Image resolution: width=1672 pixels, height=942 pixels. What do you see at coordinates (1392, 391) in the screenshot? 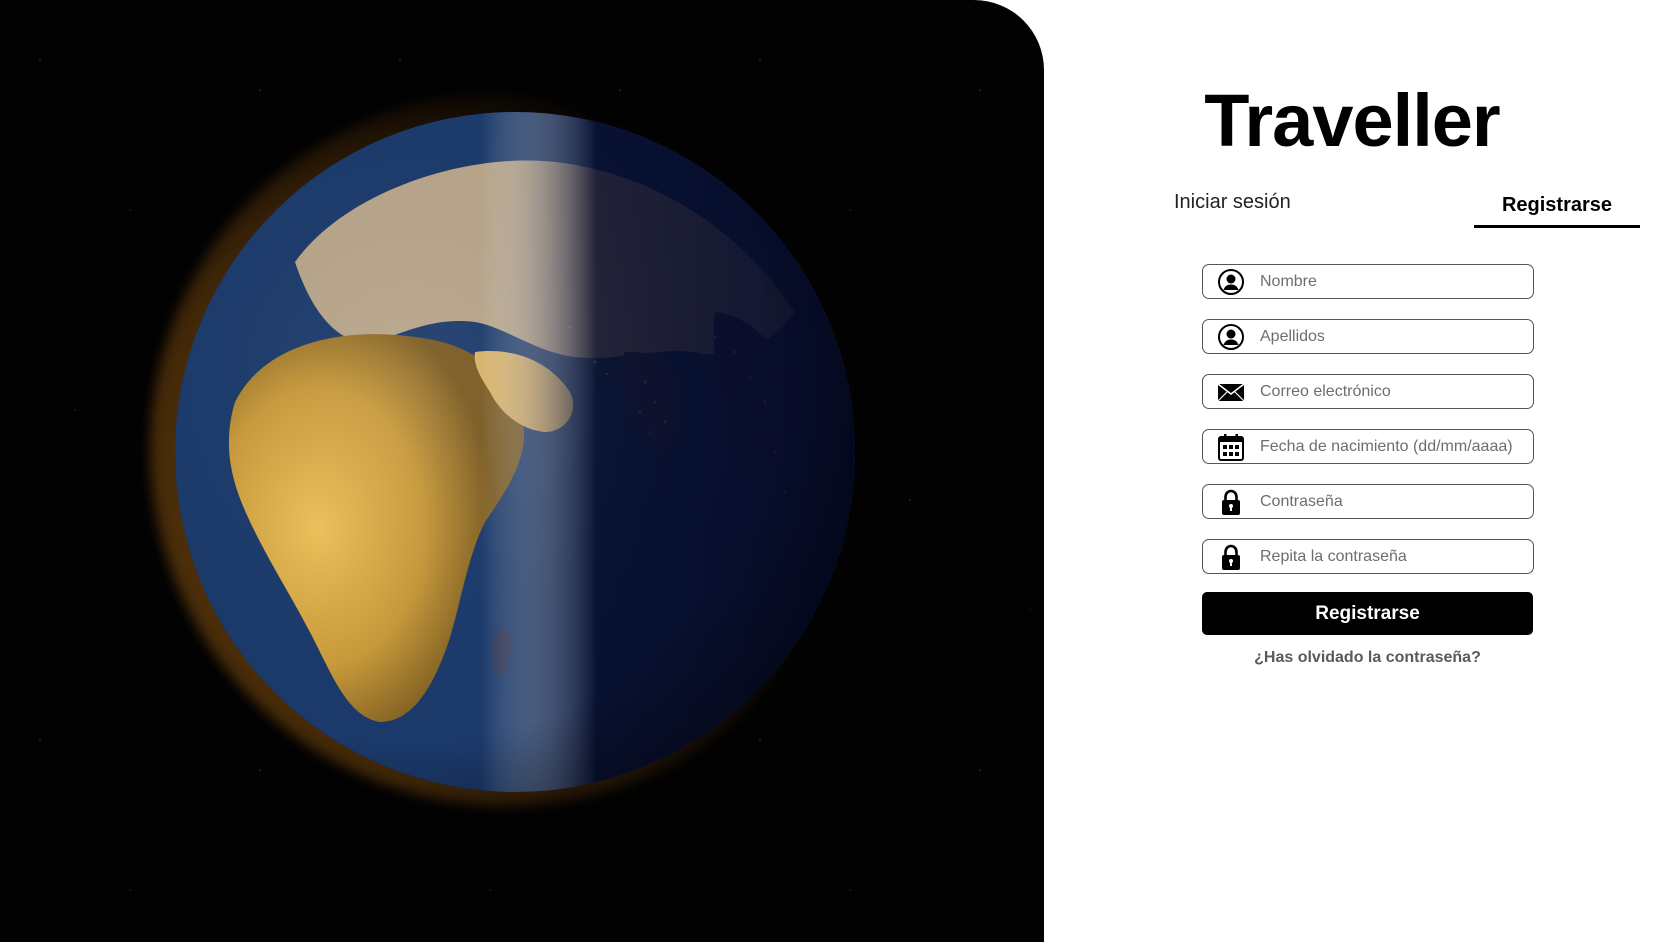
I see `email-input` at bounding box center [1392, 391].